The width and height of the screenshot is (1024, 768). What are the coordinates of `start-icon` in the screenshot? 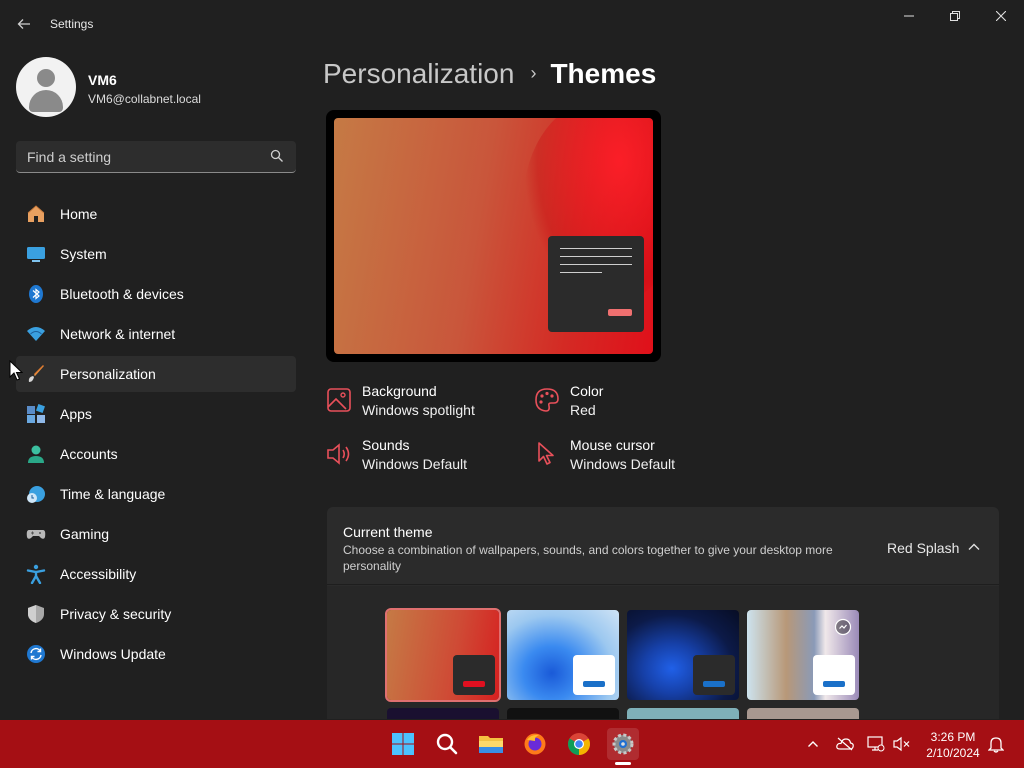 It's located at (403, 744).